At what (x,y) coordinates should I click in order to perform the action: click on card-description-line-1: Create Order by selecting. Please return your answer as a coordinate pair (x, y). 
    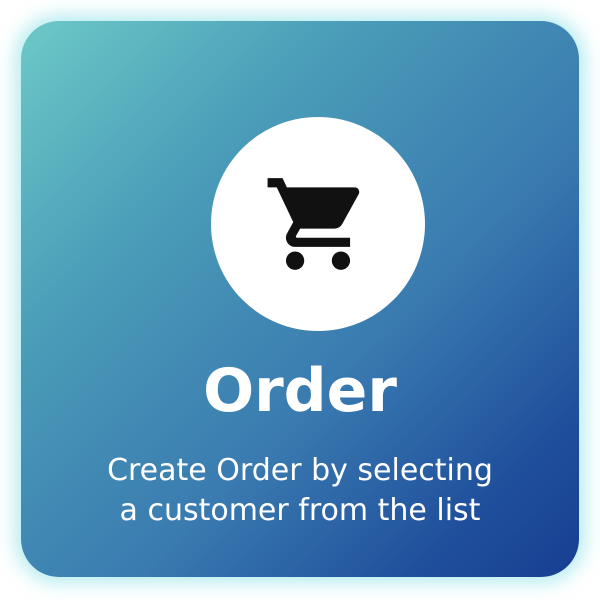
    Looking at the image, I should click on (300, 470).